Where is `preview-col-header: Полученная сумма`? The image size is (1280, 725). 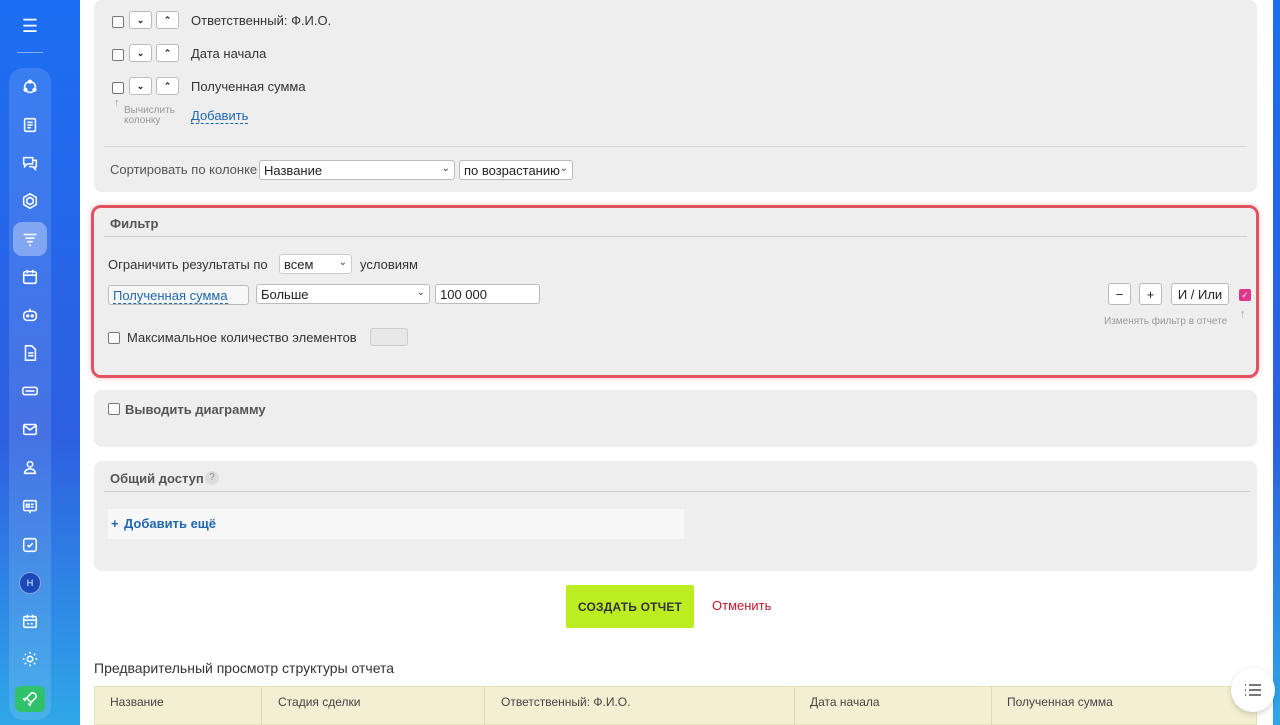 preview-col-header: Полученная сумма is located at coordinates (1060, 702).